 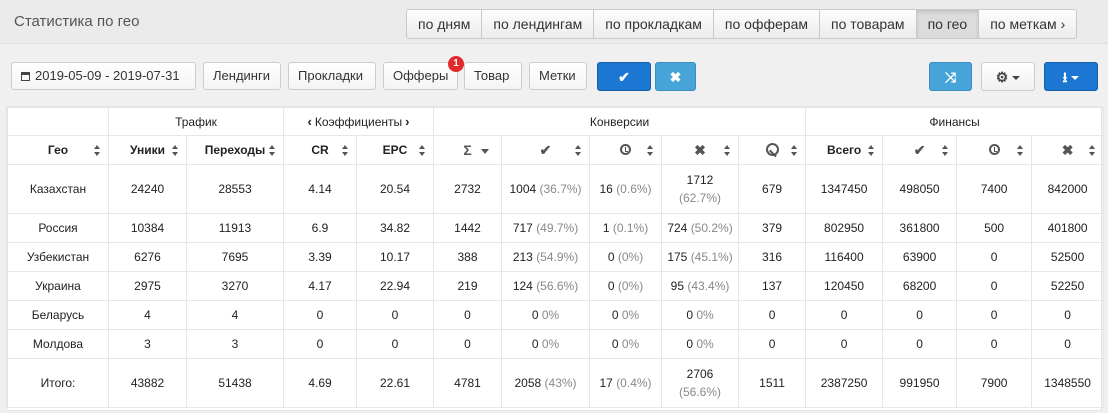 I want to click on cell-percent: 0%, so click(x=550, y=315).